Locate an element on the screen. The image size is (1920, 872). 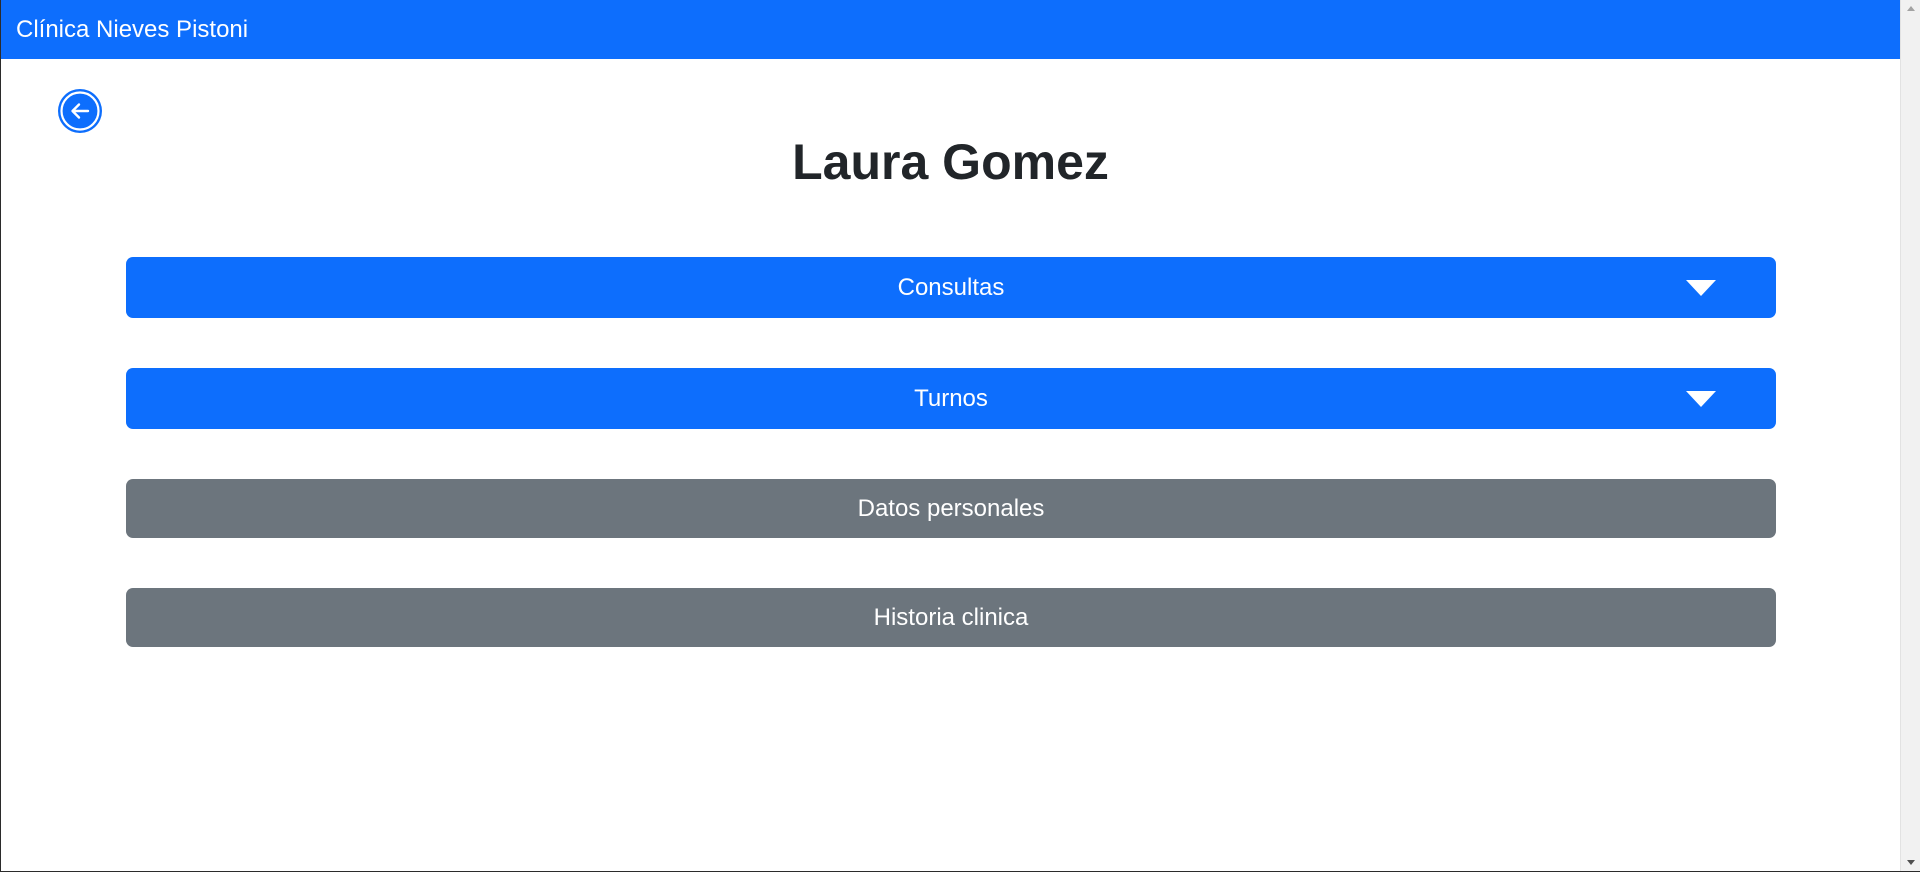
scroll-up-icon is located at coordinates (1911, 8).